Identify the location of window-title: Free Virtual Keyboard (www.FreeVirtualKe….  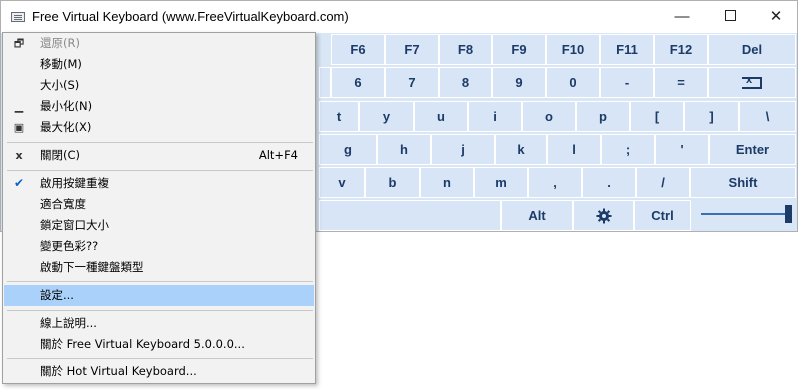
(190, 16).